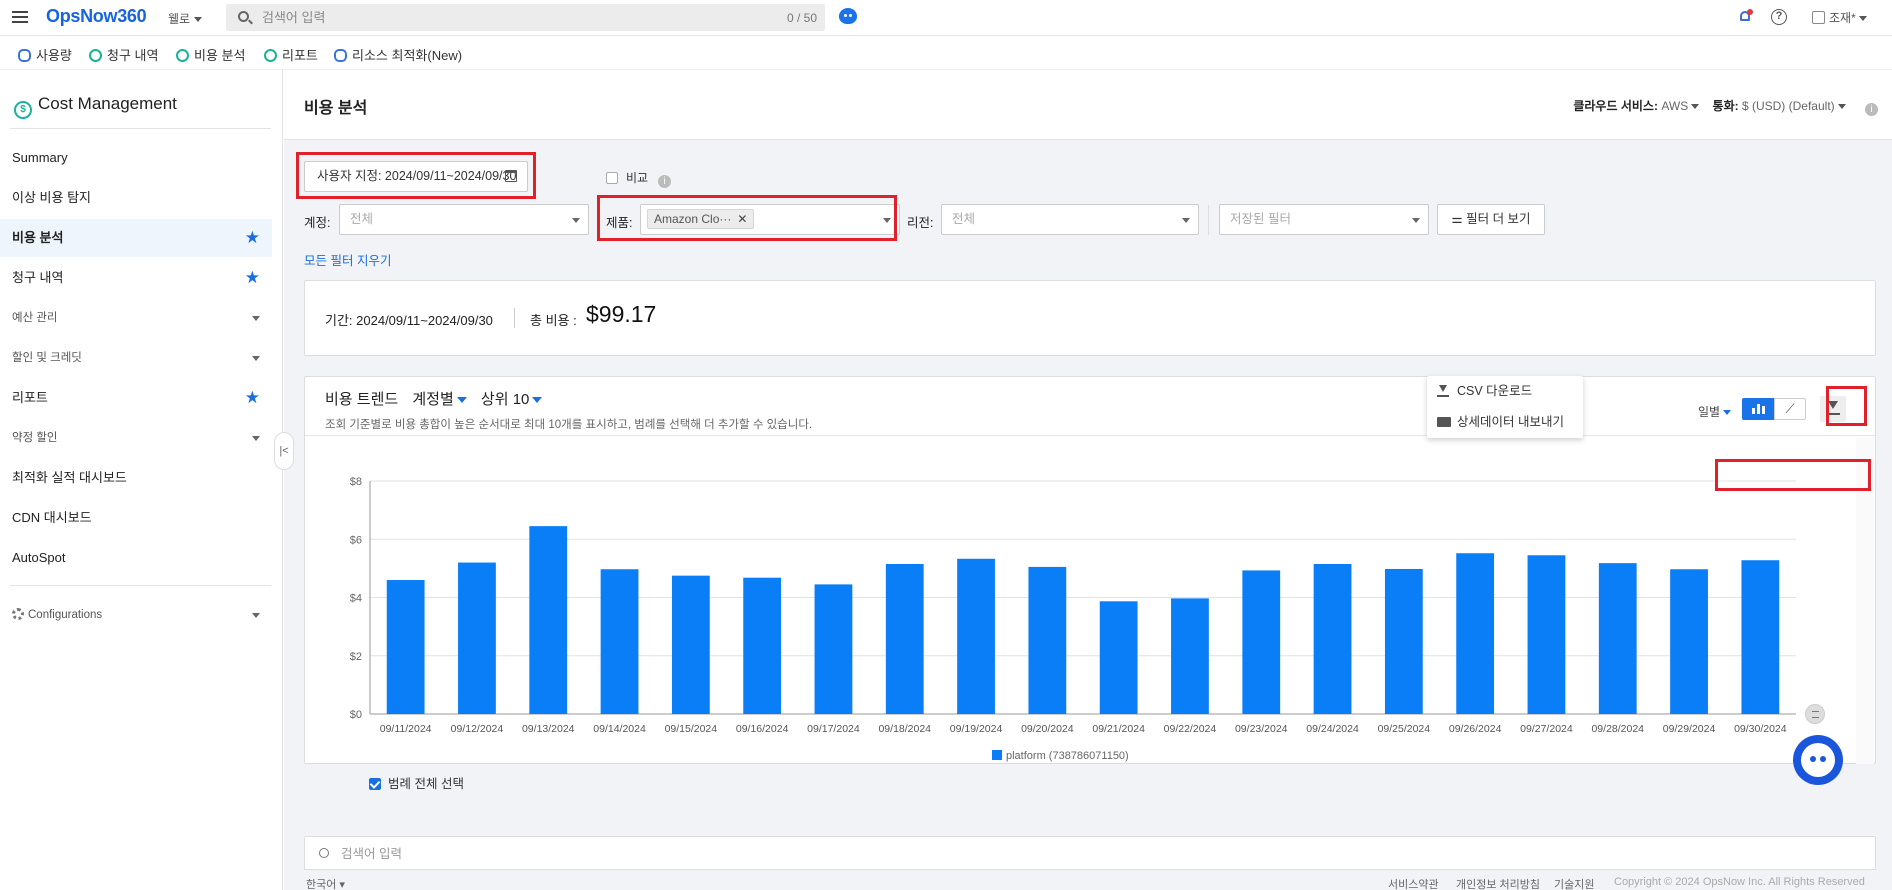 The width and height of the screenshot is (1892, 890). Describe the element at coordinates (1459, 219) in the screenshot. I see `filter-icon: ⚌` at that location.